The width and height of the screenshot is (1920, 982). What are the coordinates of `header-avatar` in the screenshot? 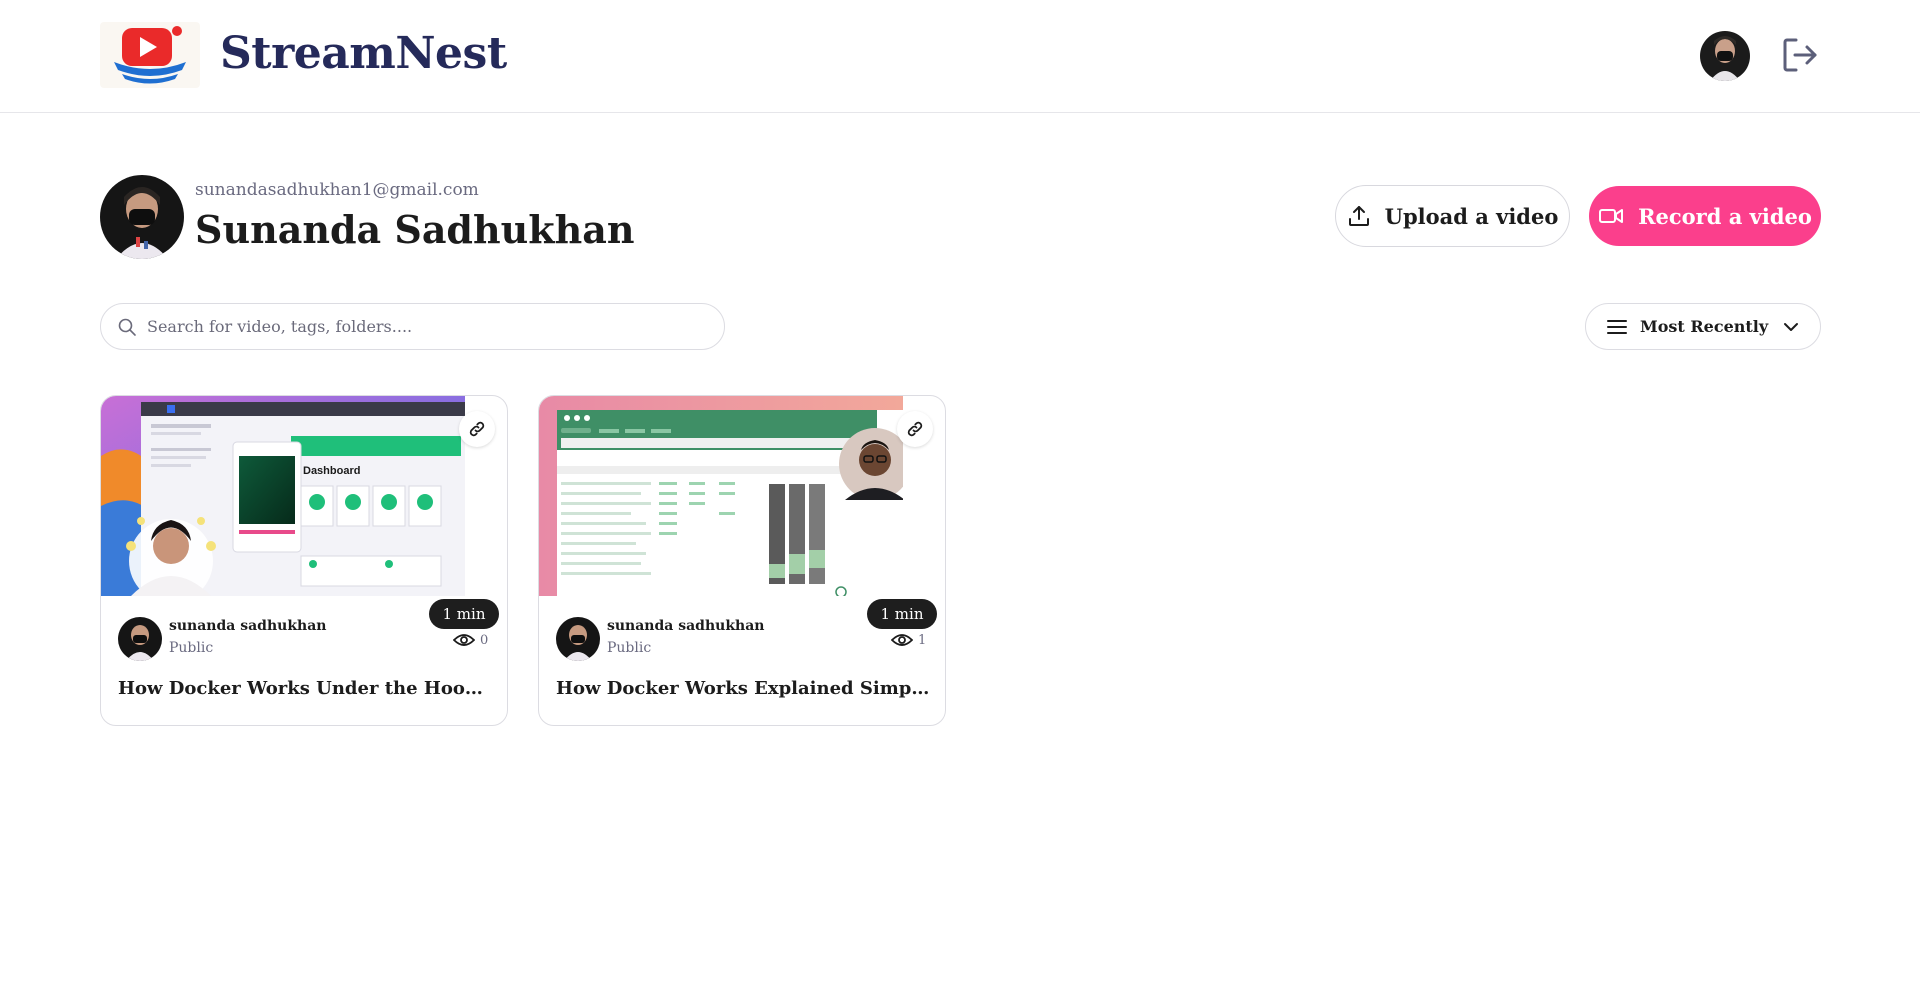 It's located at (1725, 56).